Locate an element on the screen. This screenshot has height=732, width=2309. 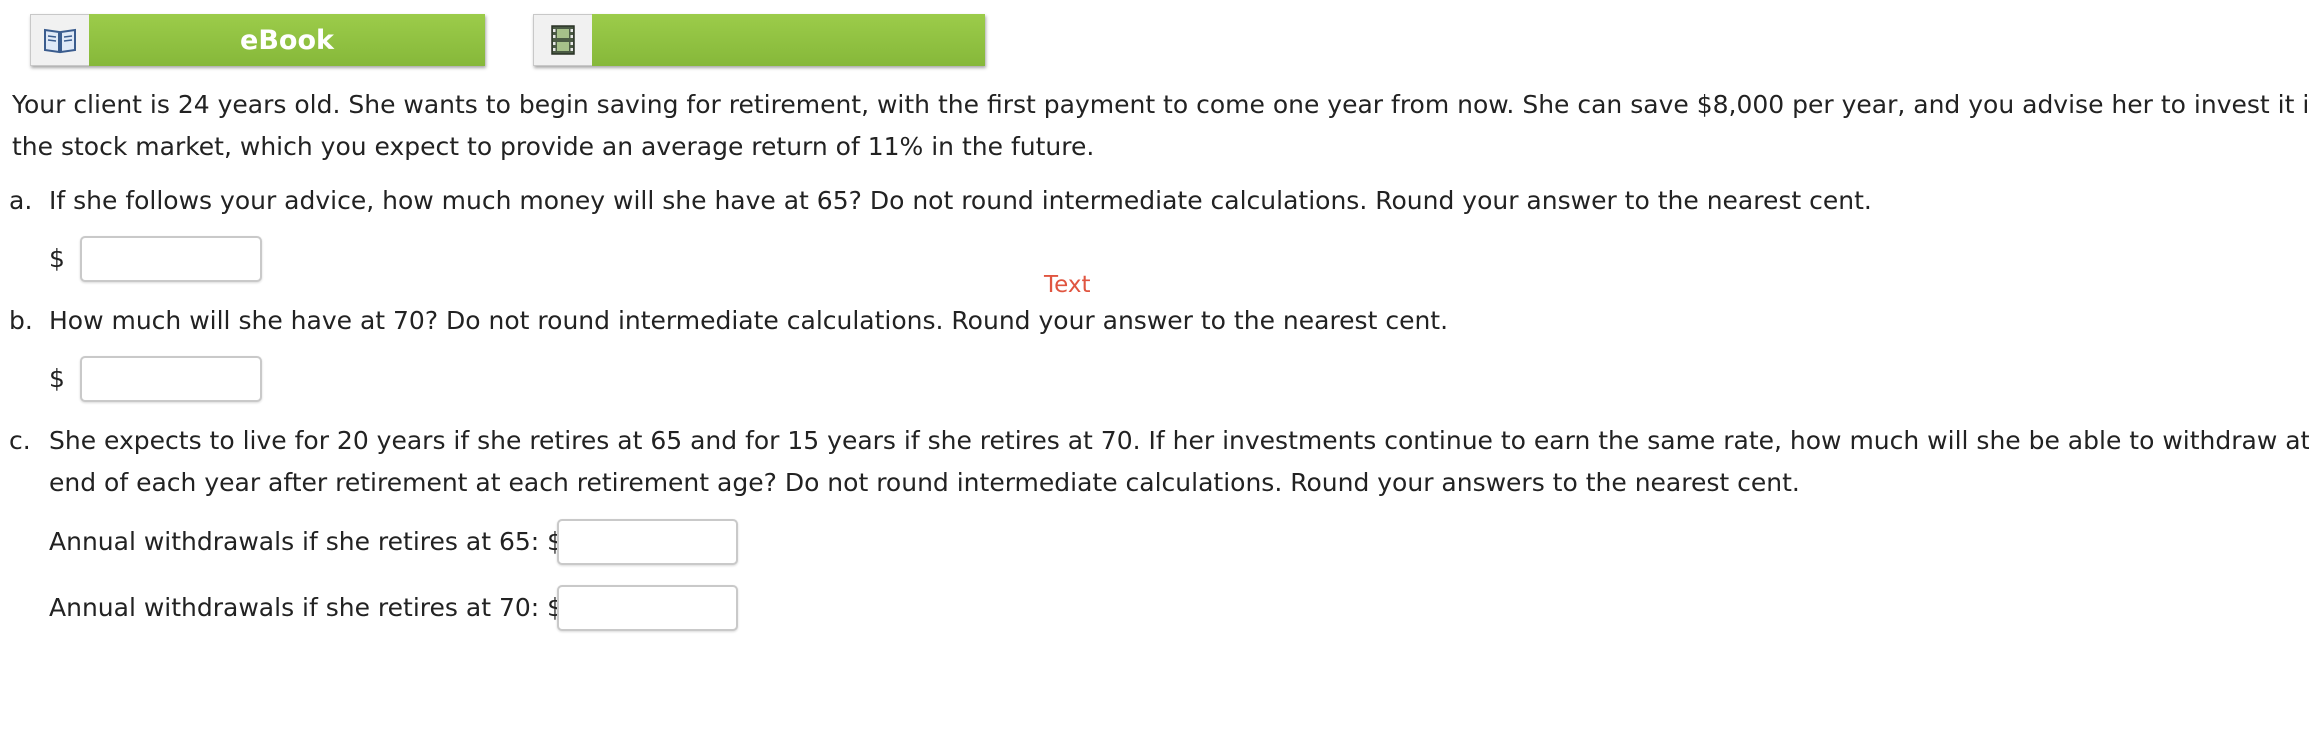
part-c-marker: c. is located at coordinates (20, 440).